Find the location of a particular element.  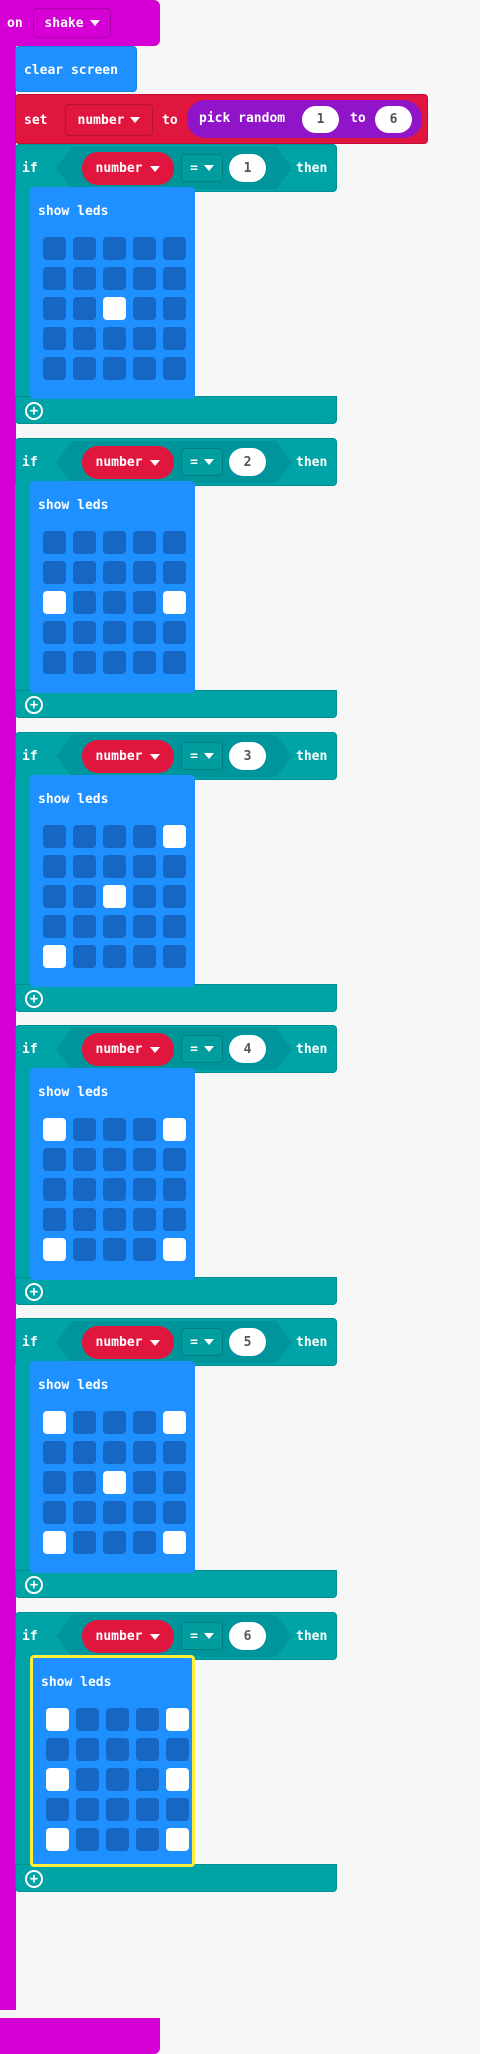

set-variable-block: set number to pick random 1 to 6 is located at coordinates (221, 119).